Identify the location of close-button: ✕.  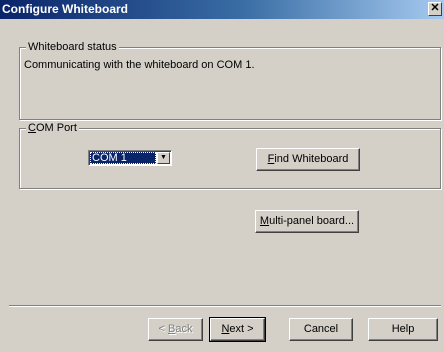
(435, 9).